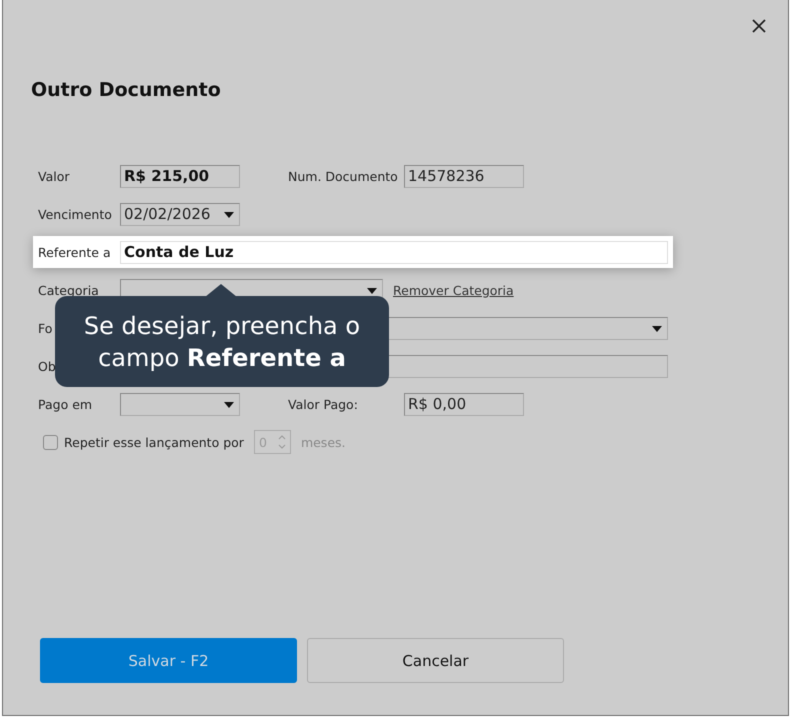  I want to click on paid-value-field: R$ 0,00, so click(464, 404).